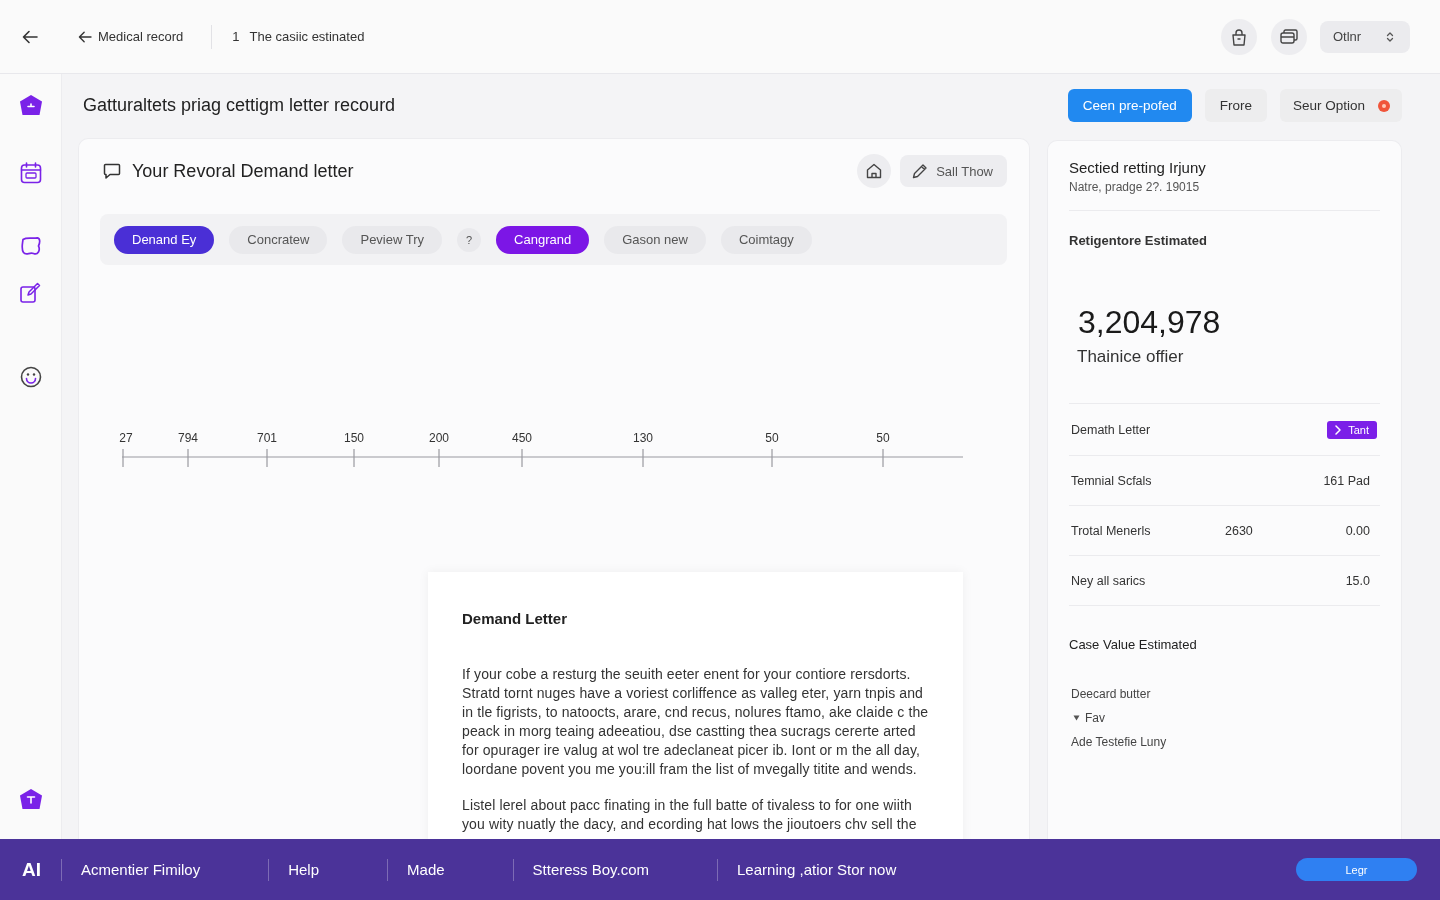 Image resolution: width=1440 pixels, height=900 pixels. What do you see at coordinates (543, 239) in the screenshot?
I see `filter-chip: Cangrand` at bounding box center [543, 239].